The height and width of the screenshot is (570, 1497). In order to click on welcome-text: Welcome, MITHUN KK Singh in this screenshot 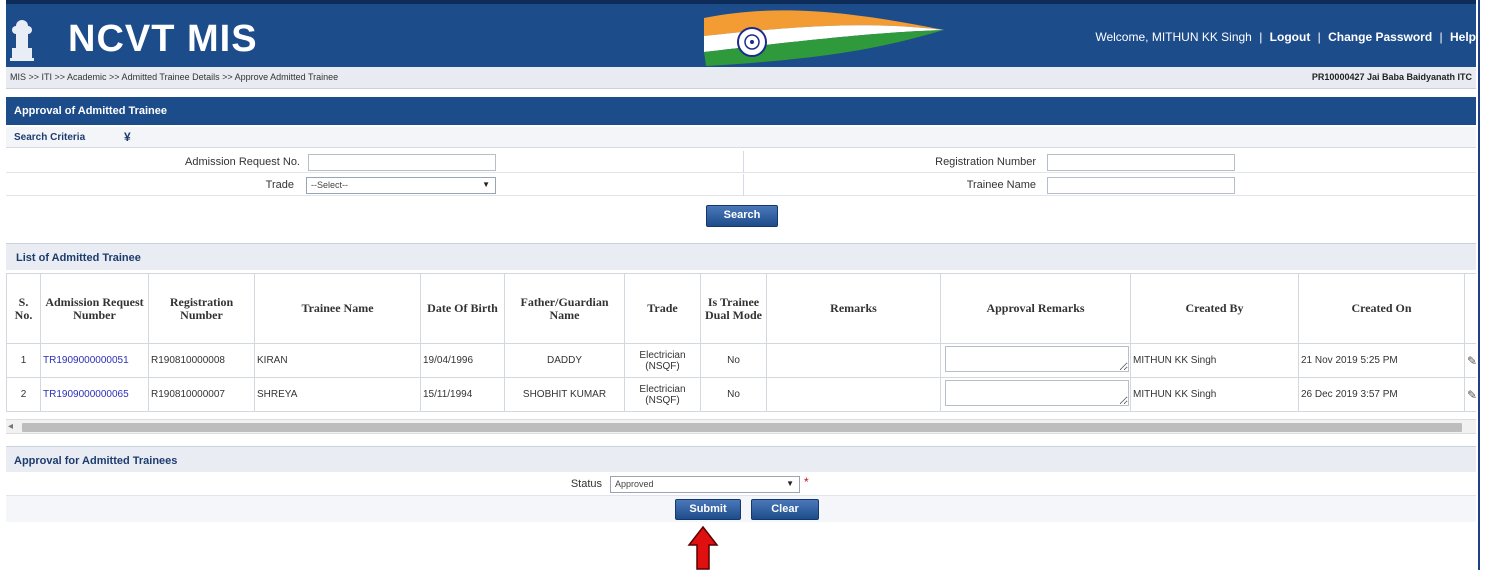, I will do `click(1173, 37)`.